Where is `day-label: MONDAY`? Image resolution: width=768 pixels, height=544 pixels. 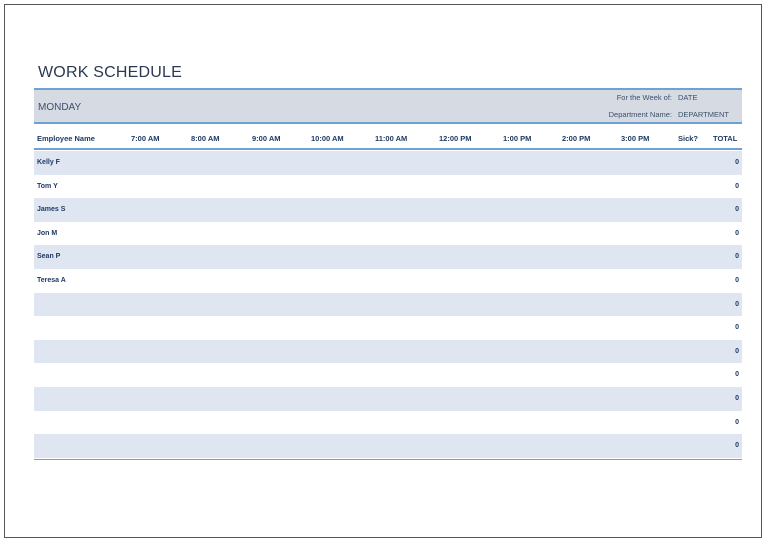 day-label: MONDAY is located at coordinates (60, 107).